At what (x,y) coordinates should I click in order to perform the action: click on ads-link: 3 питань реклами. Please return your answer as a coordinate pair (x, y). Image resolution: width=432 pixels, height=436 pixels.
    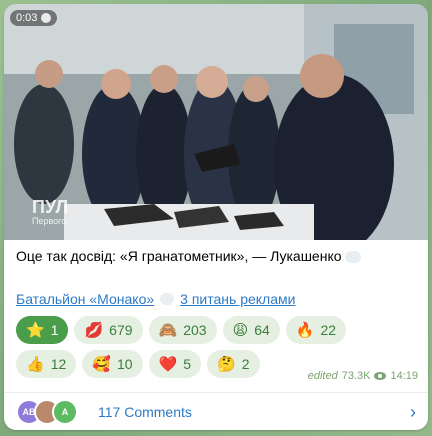
    Looking at the image, I should click on (237, 299).